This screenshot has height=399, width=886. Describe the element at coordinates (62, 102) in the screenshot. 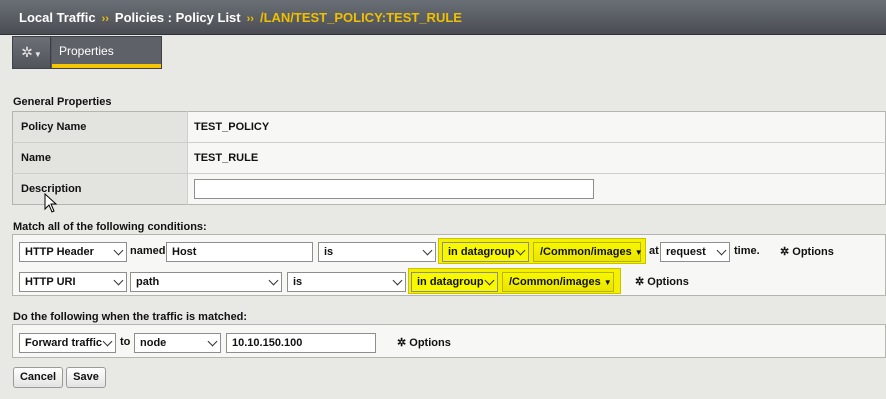

I see `general-properties-heading: General Properties` at that location.